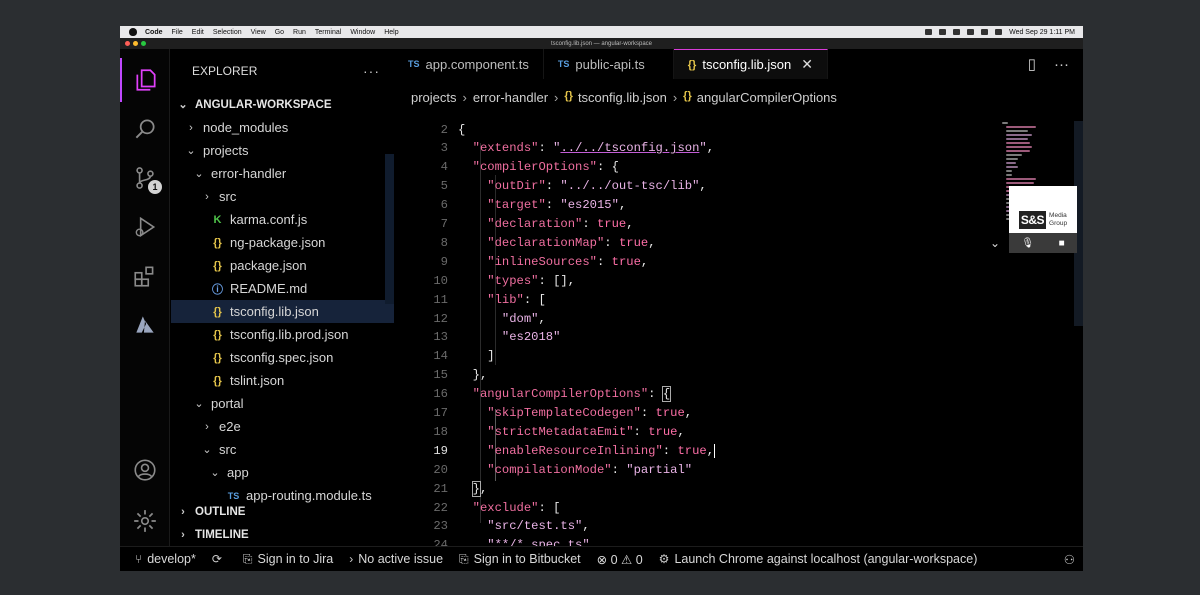  Describe the element at coordinates (133, 32) in the screenshot. I see `apple-icon` at that location.